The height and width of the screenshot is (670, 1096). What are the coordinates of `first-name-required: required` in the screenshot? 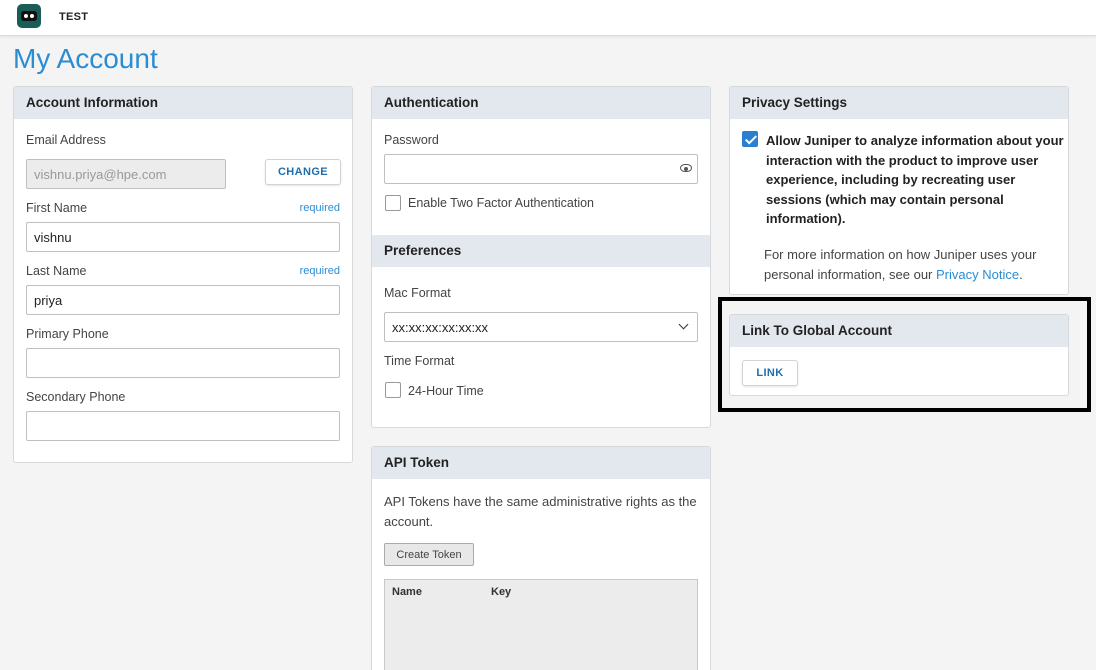 It's located at (319, 208).